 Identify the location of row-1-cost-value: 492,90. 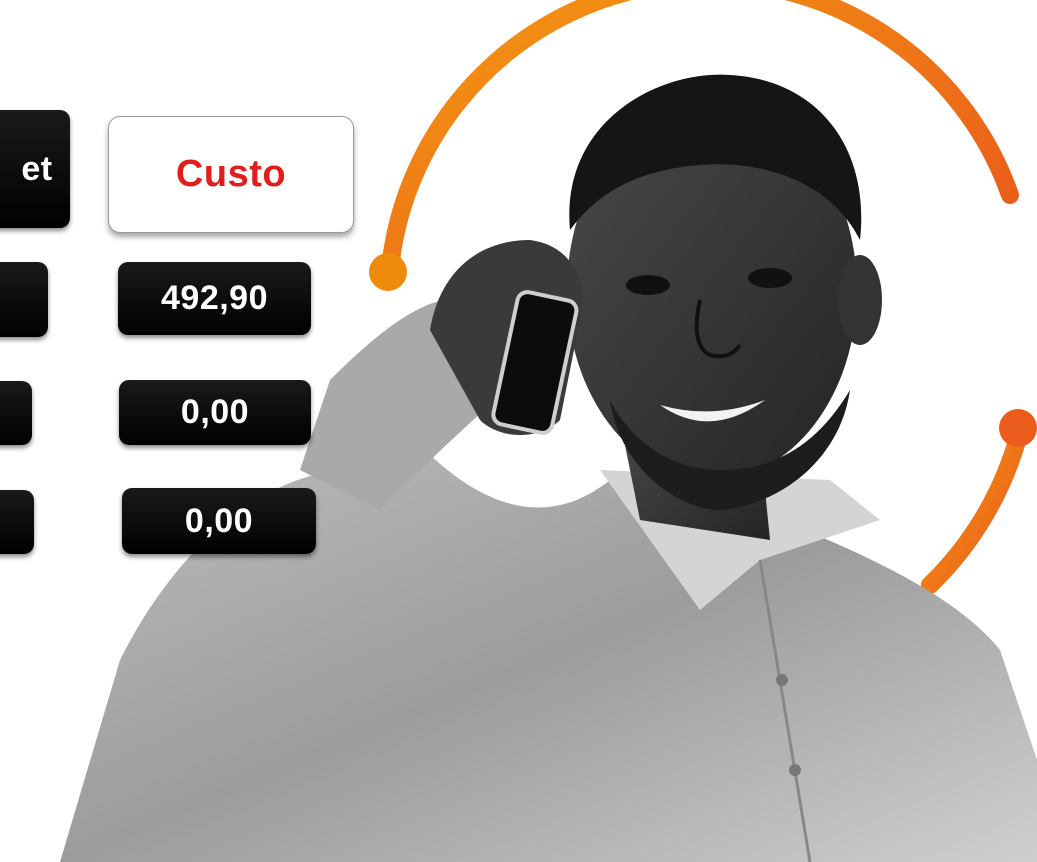
(214, 298).